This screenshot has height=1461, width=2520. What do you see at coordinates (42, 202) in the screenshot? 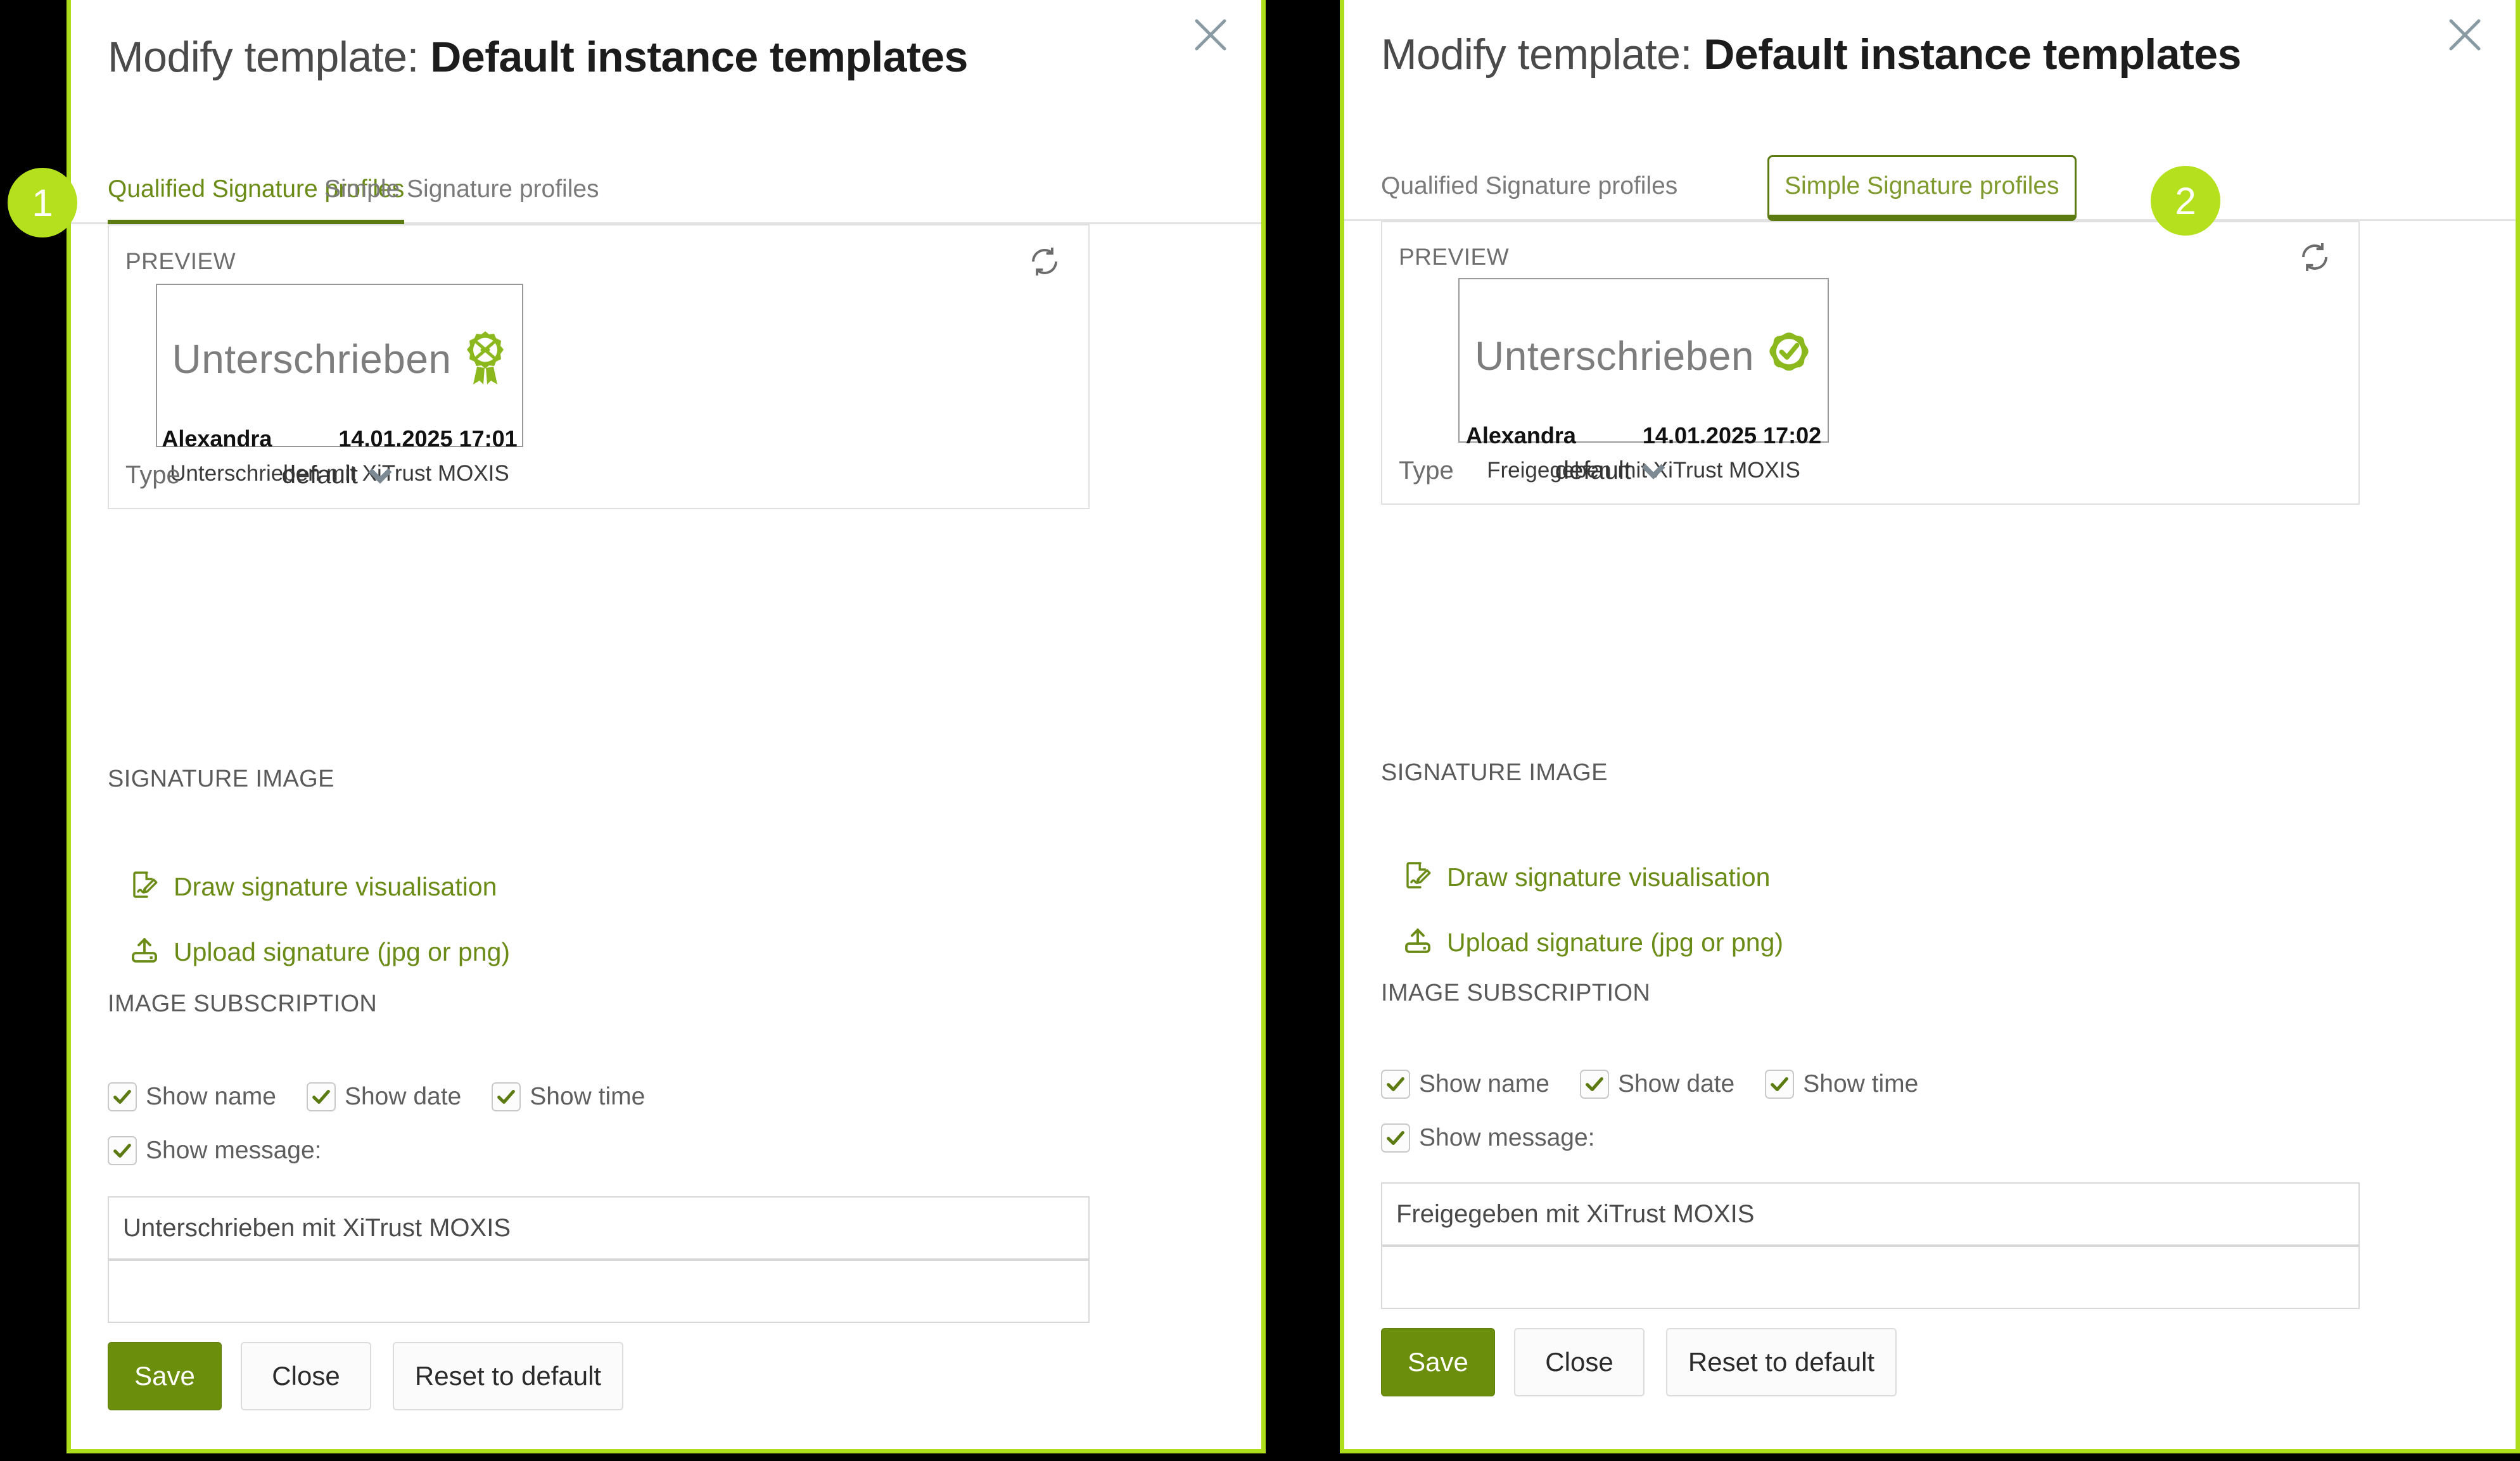
I see `step-badge-1: 1` at bounding box center [42, 202].